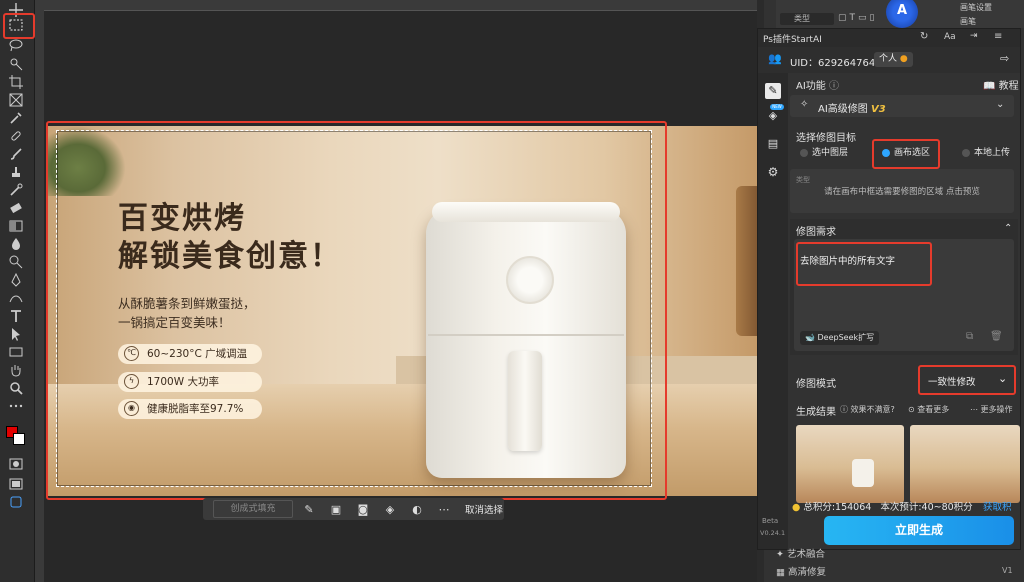 This screenshot has width=1024, height=582. Describe the element at coordinates (773, 91) in the screenshot. I see `edit-tab-icon: ✎` at that location.